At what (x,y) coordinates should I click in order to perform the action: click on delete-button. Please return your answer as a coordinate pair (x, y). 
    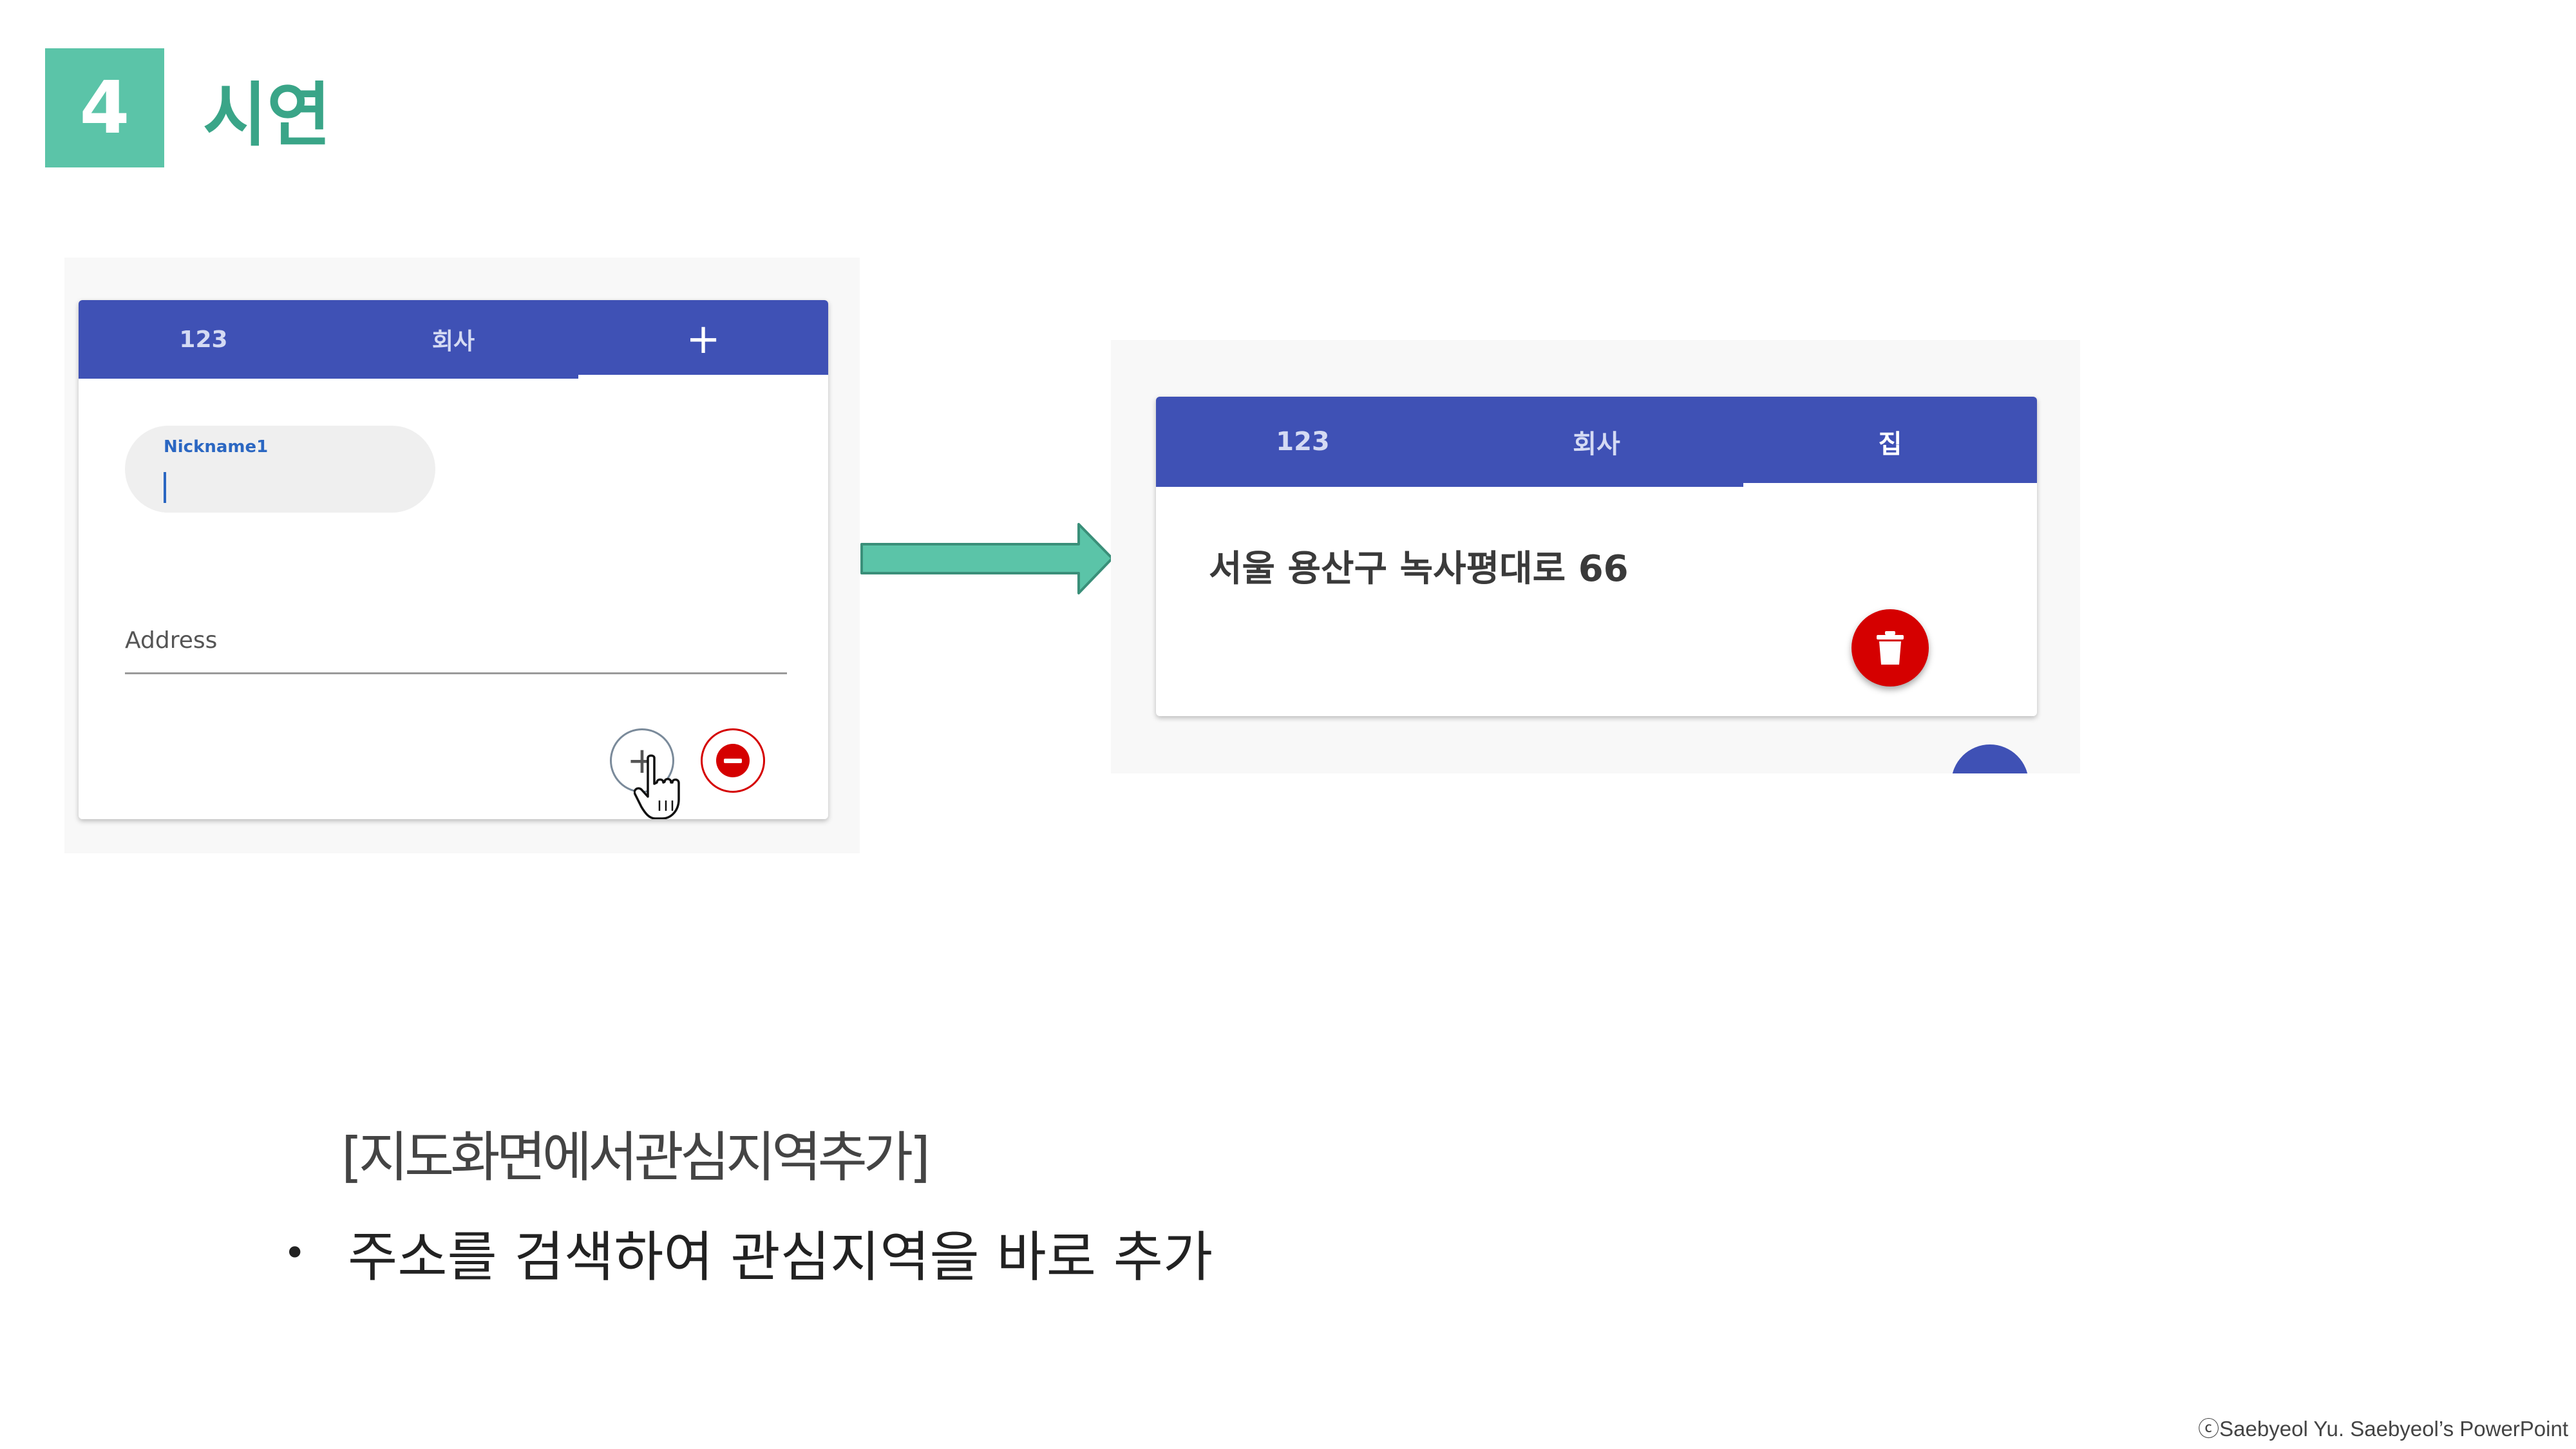
    Looking at the image, I should click on (1890, 648).